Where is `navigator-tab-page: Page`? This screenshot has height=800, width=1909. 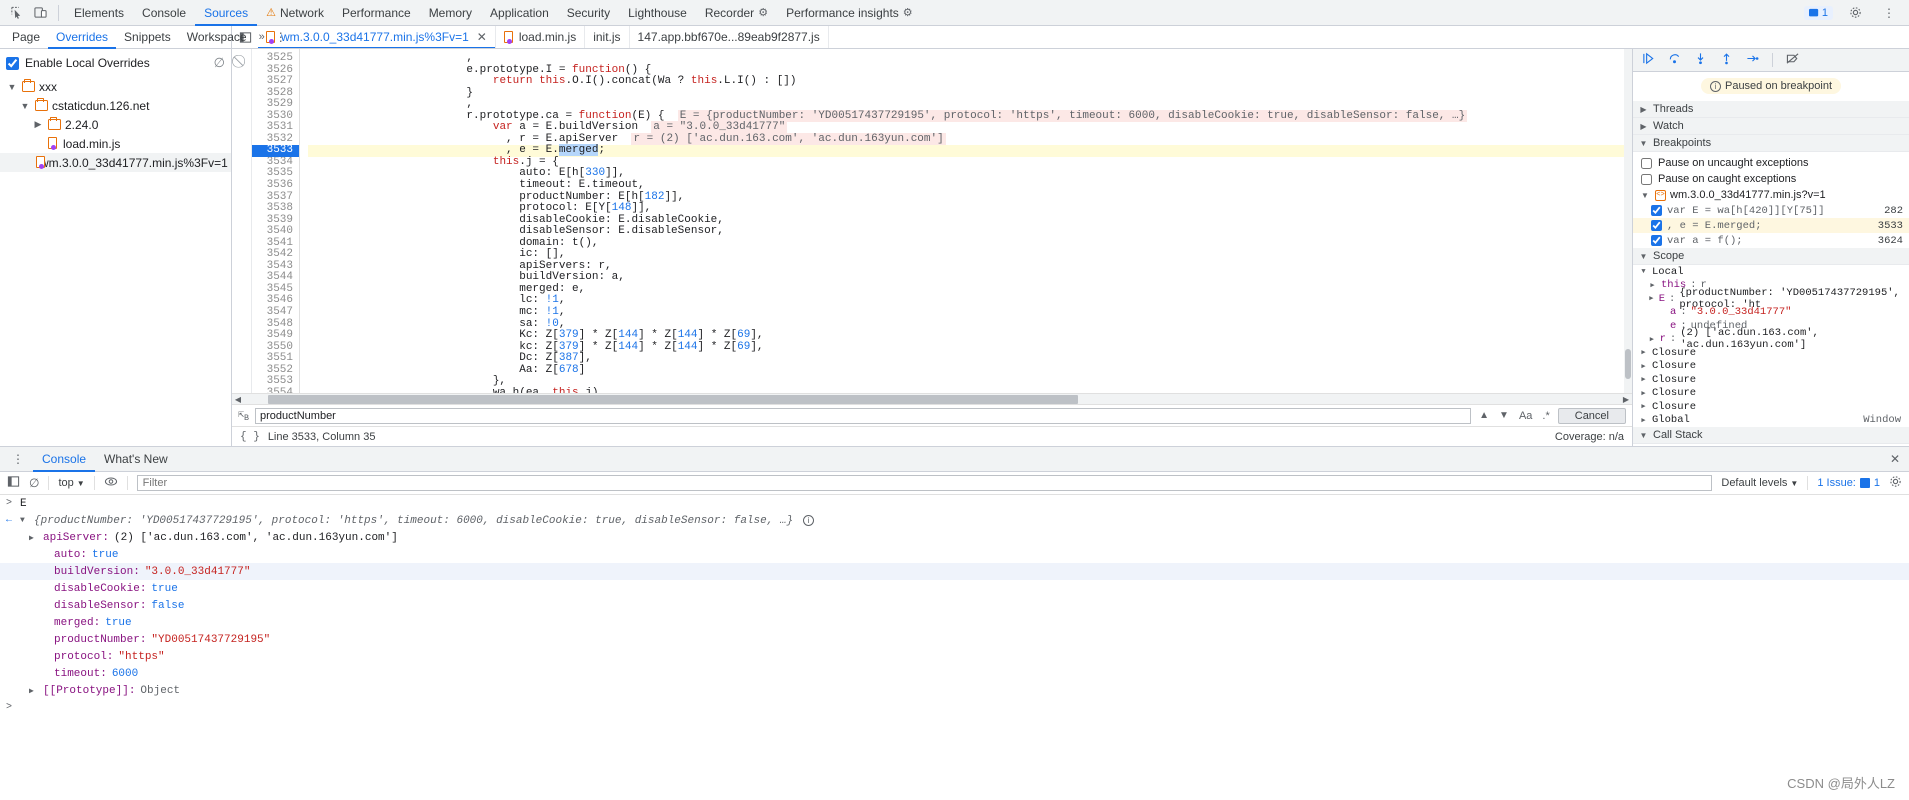 navigator-tab-page: Page is located at coordinates (26, 37).